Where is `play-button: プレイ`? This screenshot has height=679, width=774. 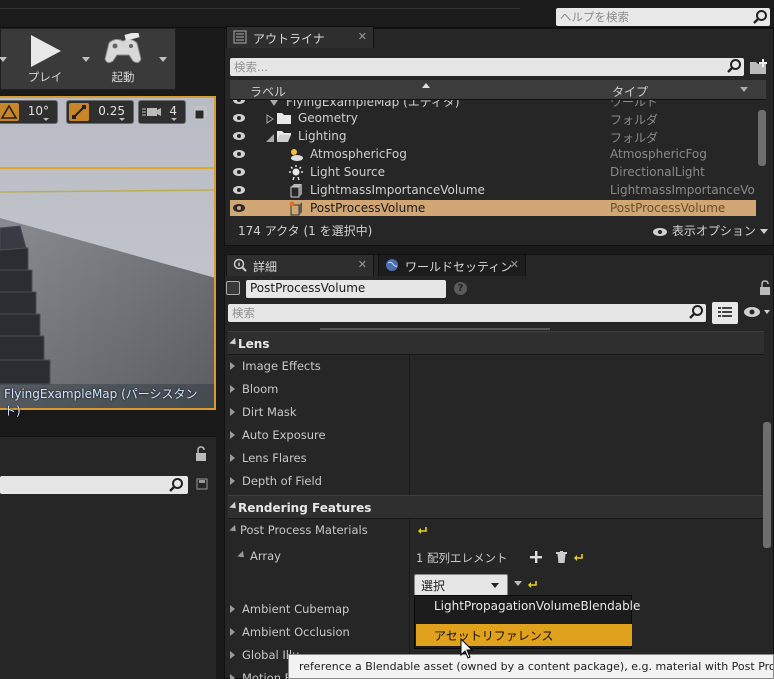
play-button: プレイ is located at coordinates (45, 60).